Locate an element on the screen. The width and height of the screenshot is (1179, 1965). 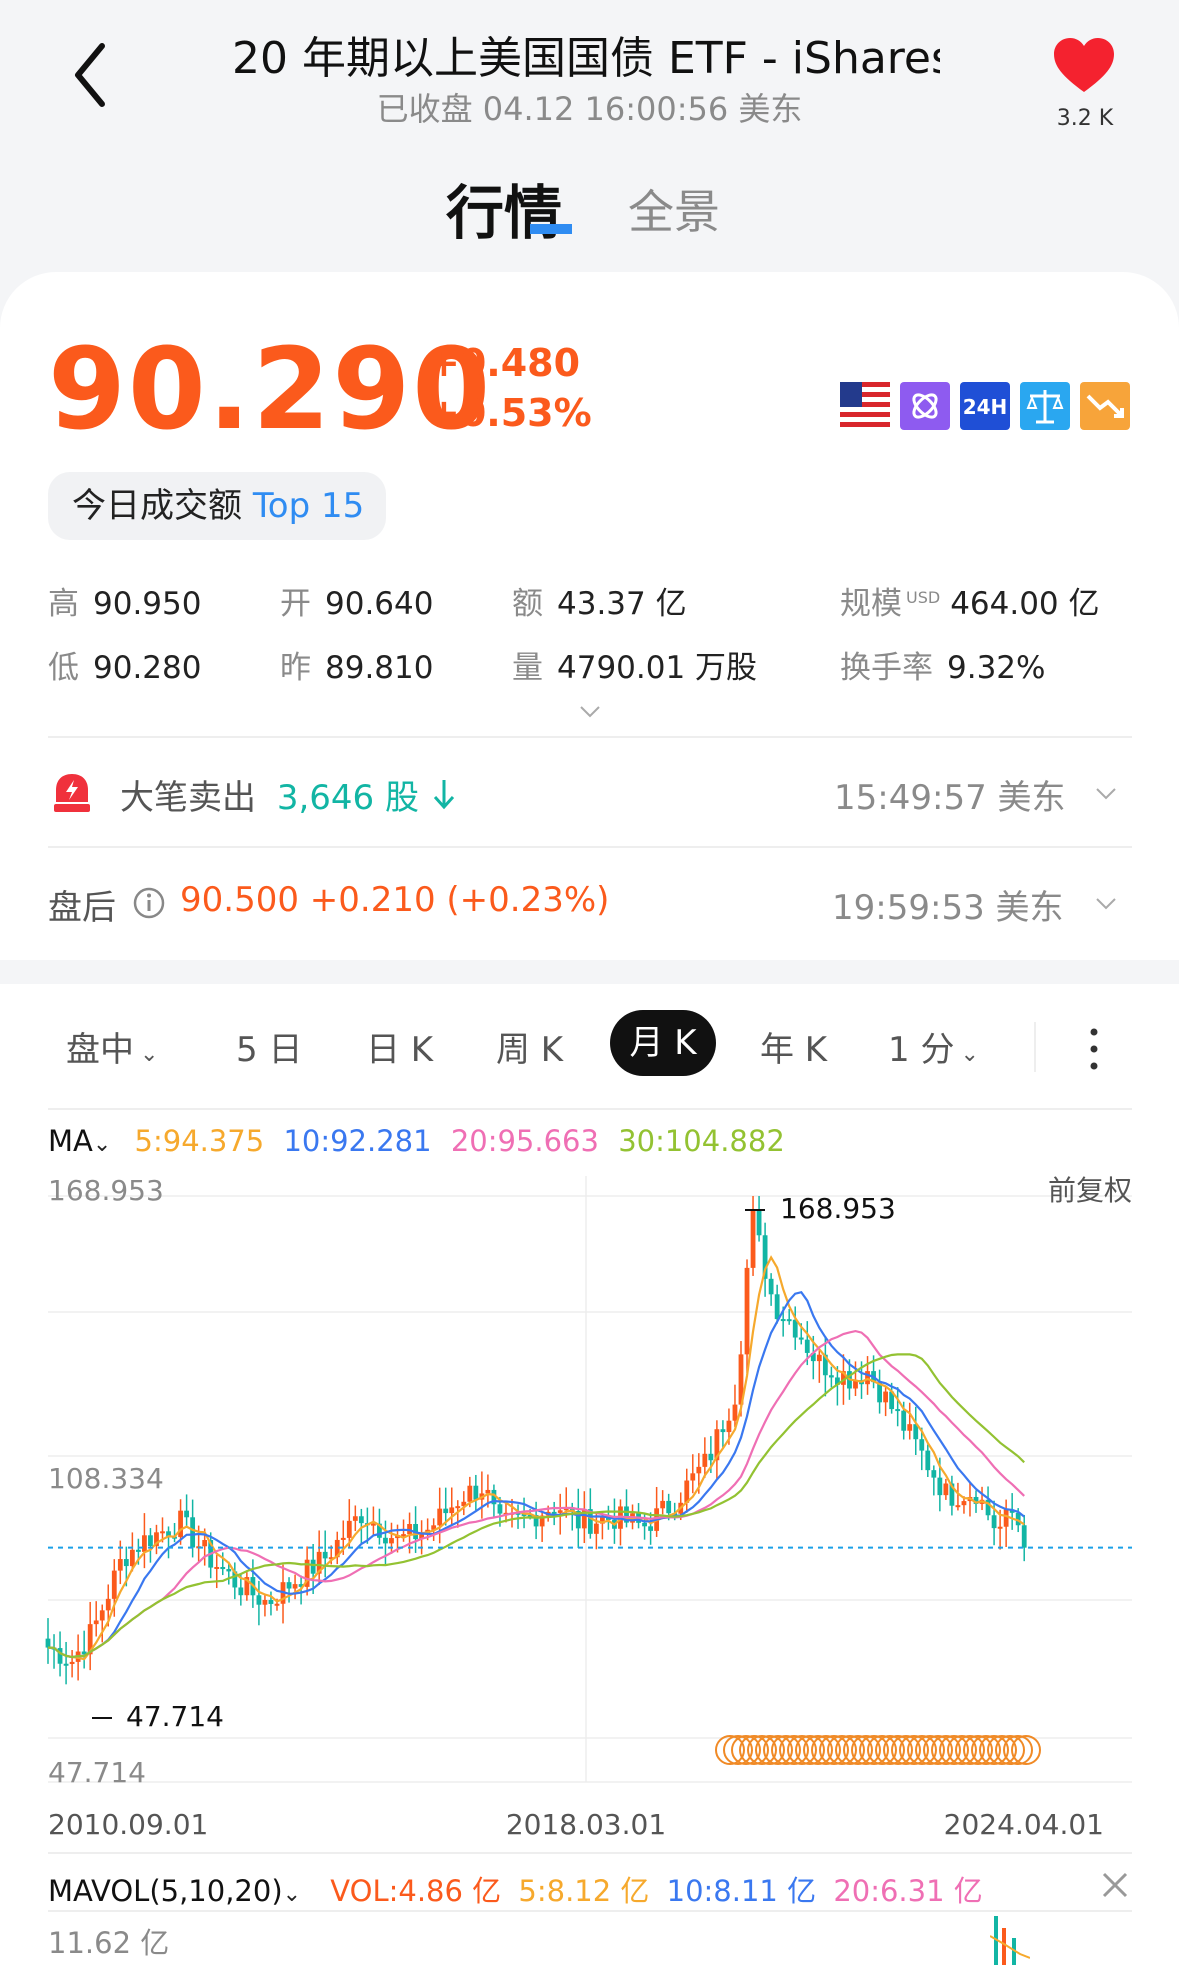
change-percent: +0.53% is located at coordinates (510, 413).